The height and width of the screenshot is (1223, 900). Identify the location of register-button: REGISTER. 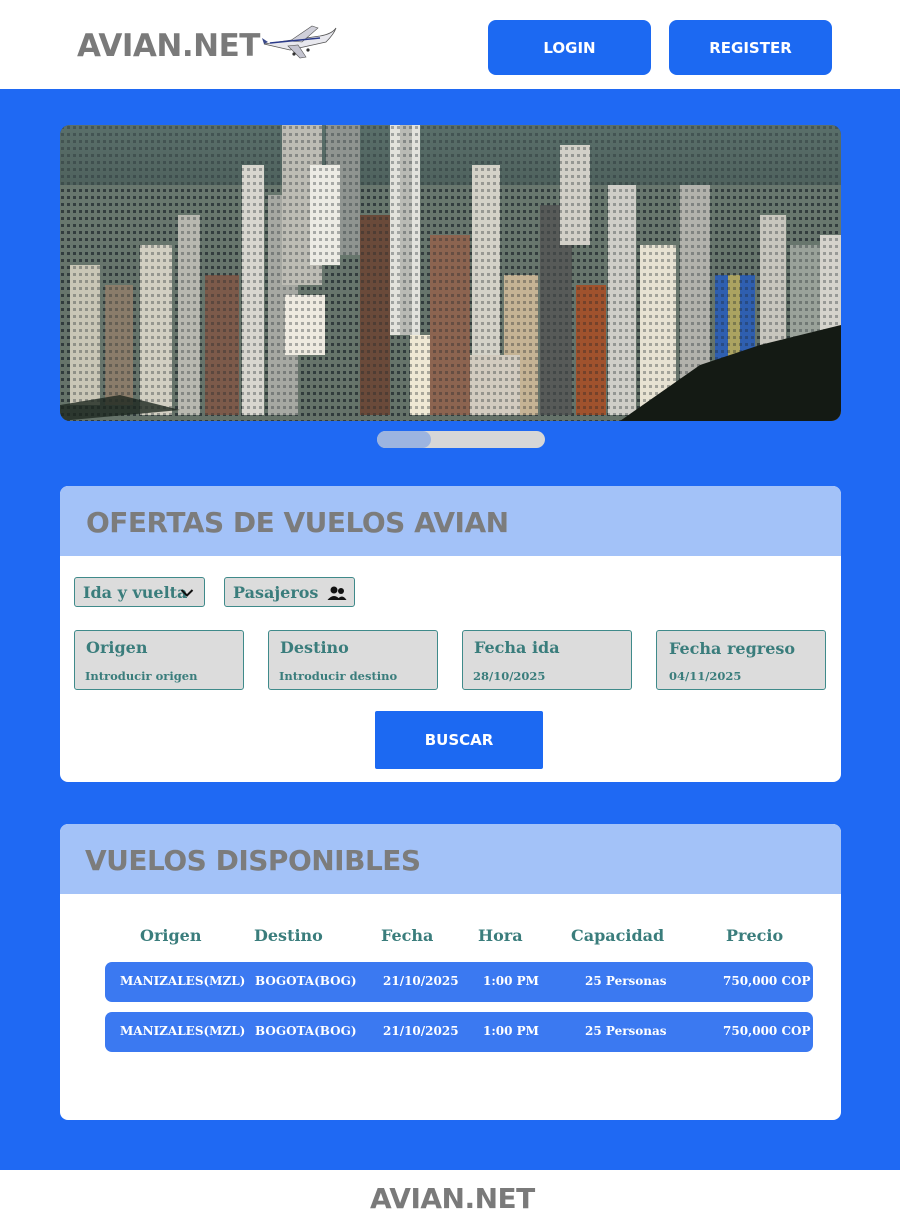
(750, 47).